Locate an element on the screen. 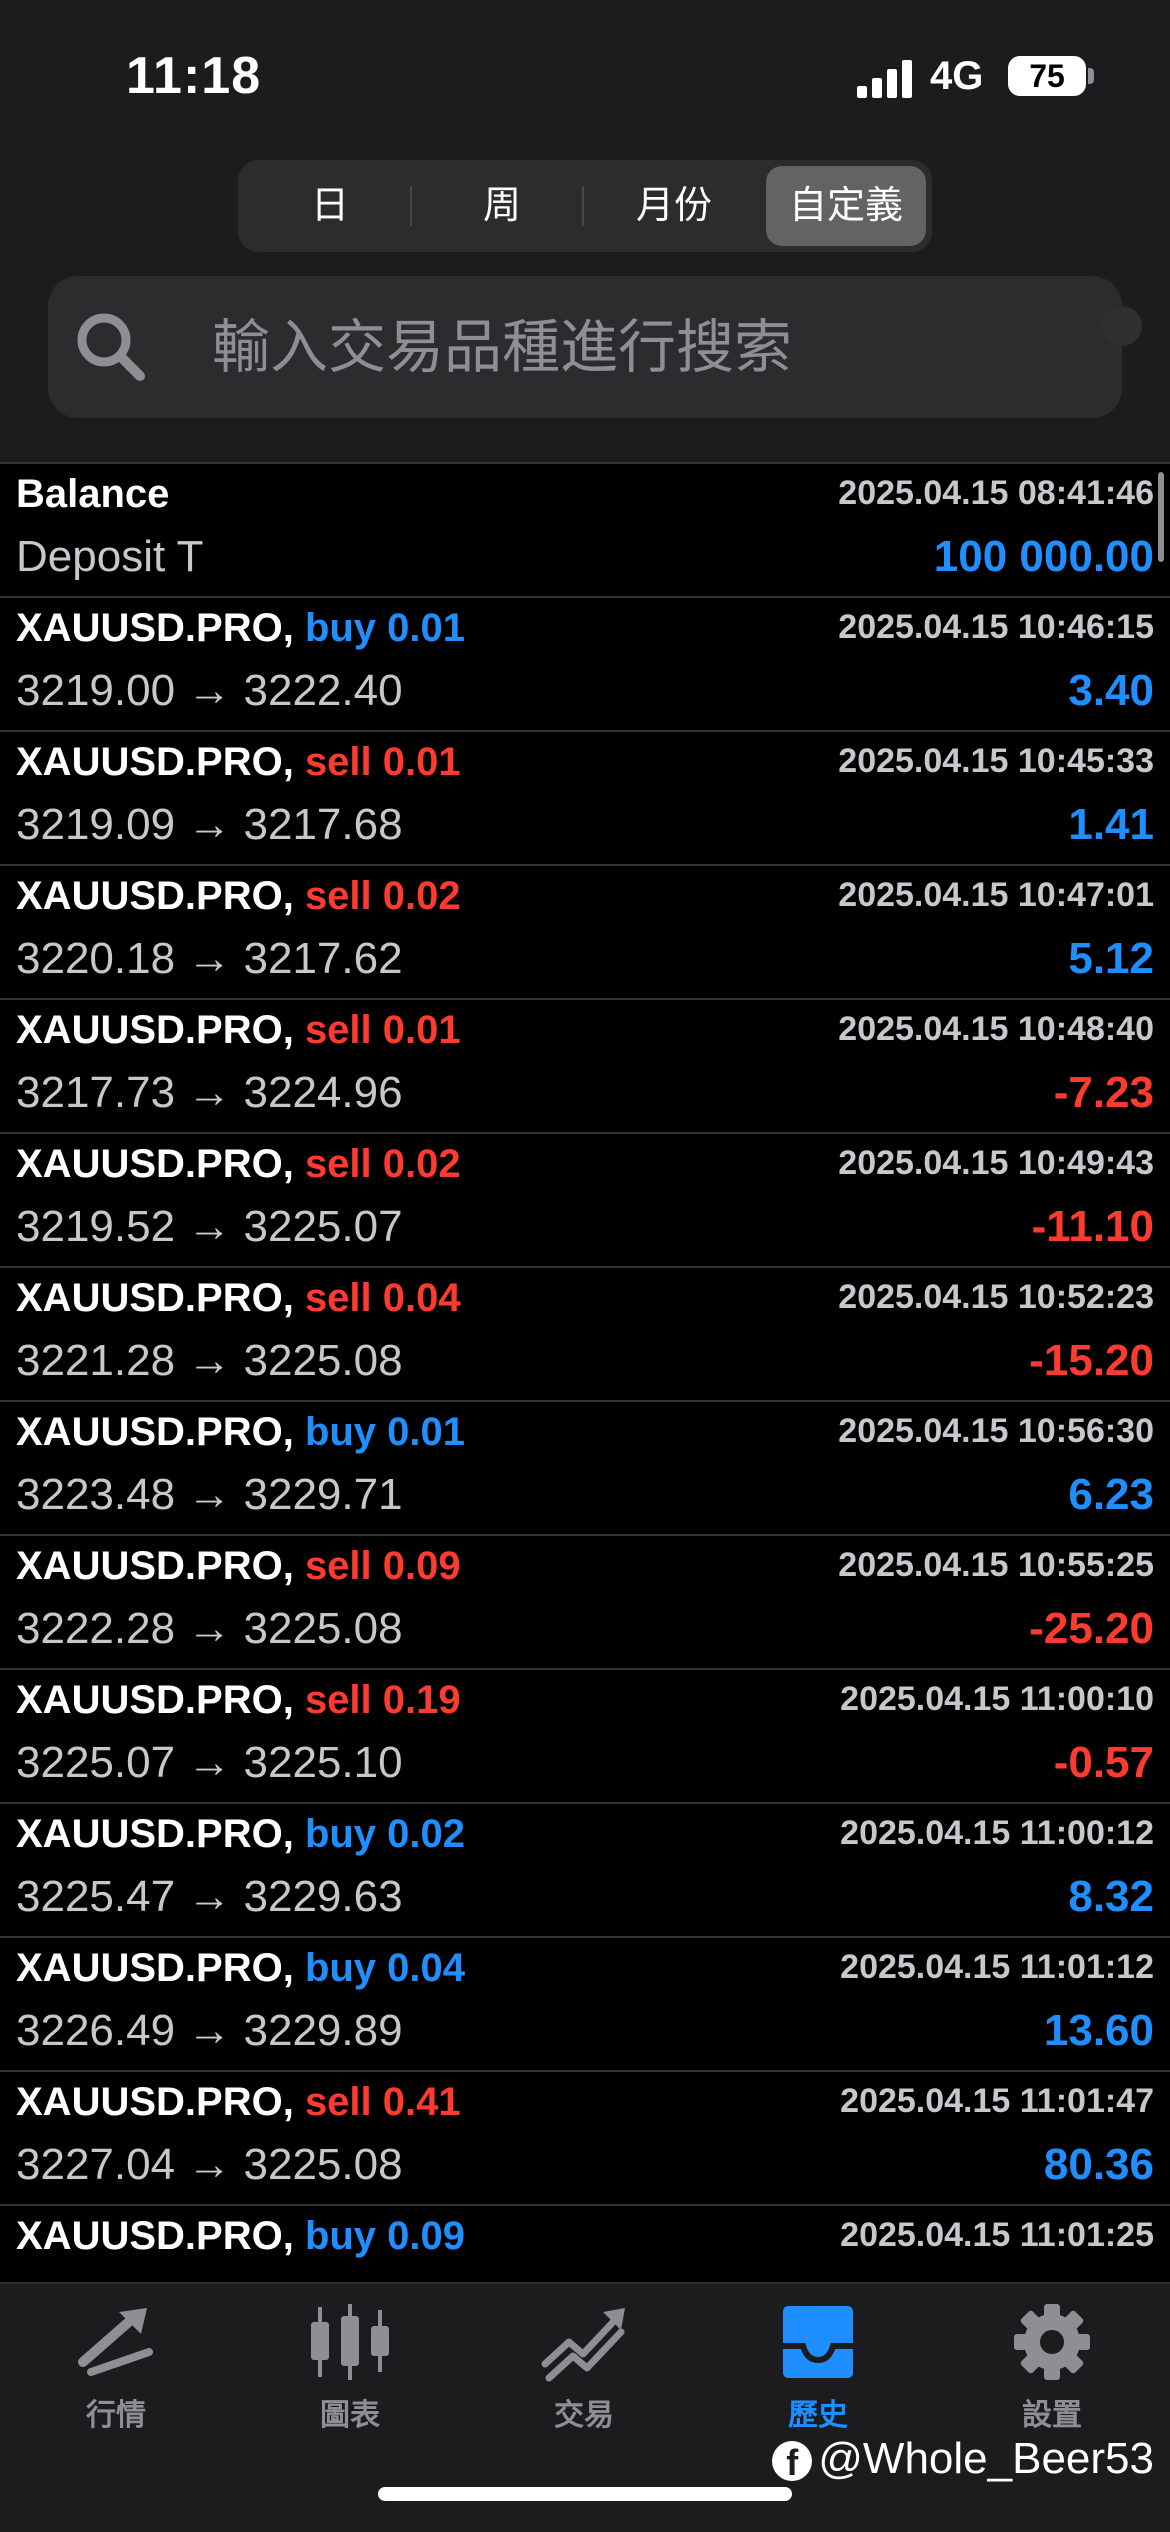 The height and width of the screenshot is (2532, 1170). deal-profit: -15.20 is located at coordinates (1091, 1360).